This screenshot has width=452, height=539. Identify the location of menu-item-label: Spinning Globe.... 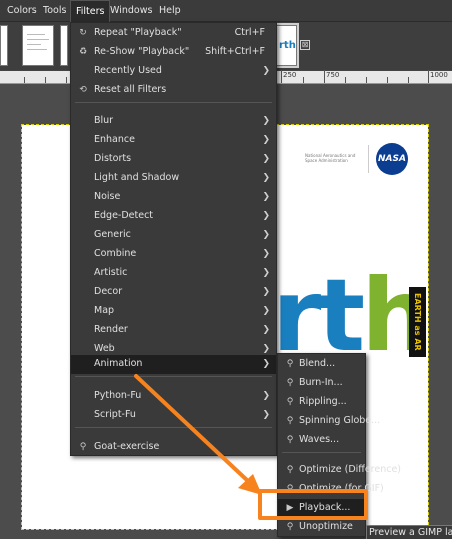
(340, 420).